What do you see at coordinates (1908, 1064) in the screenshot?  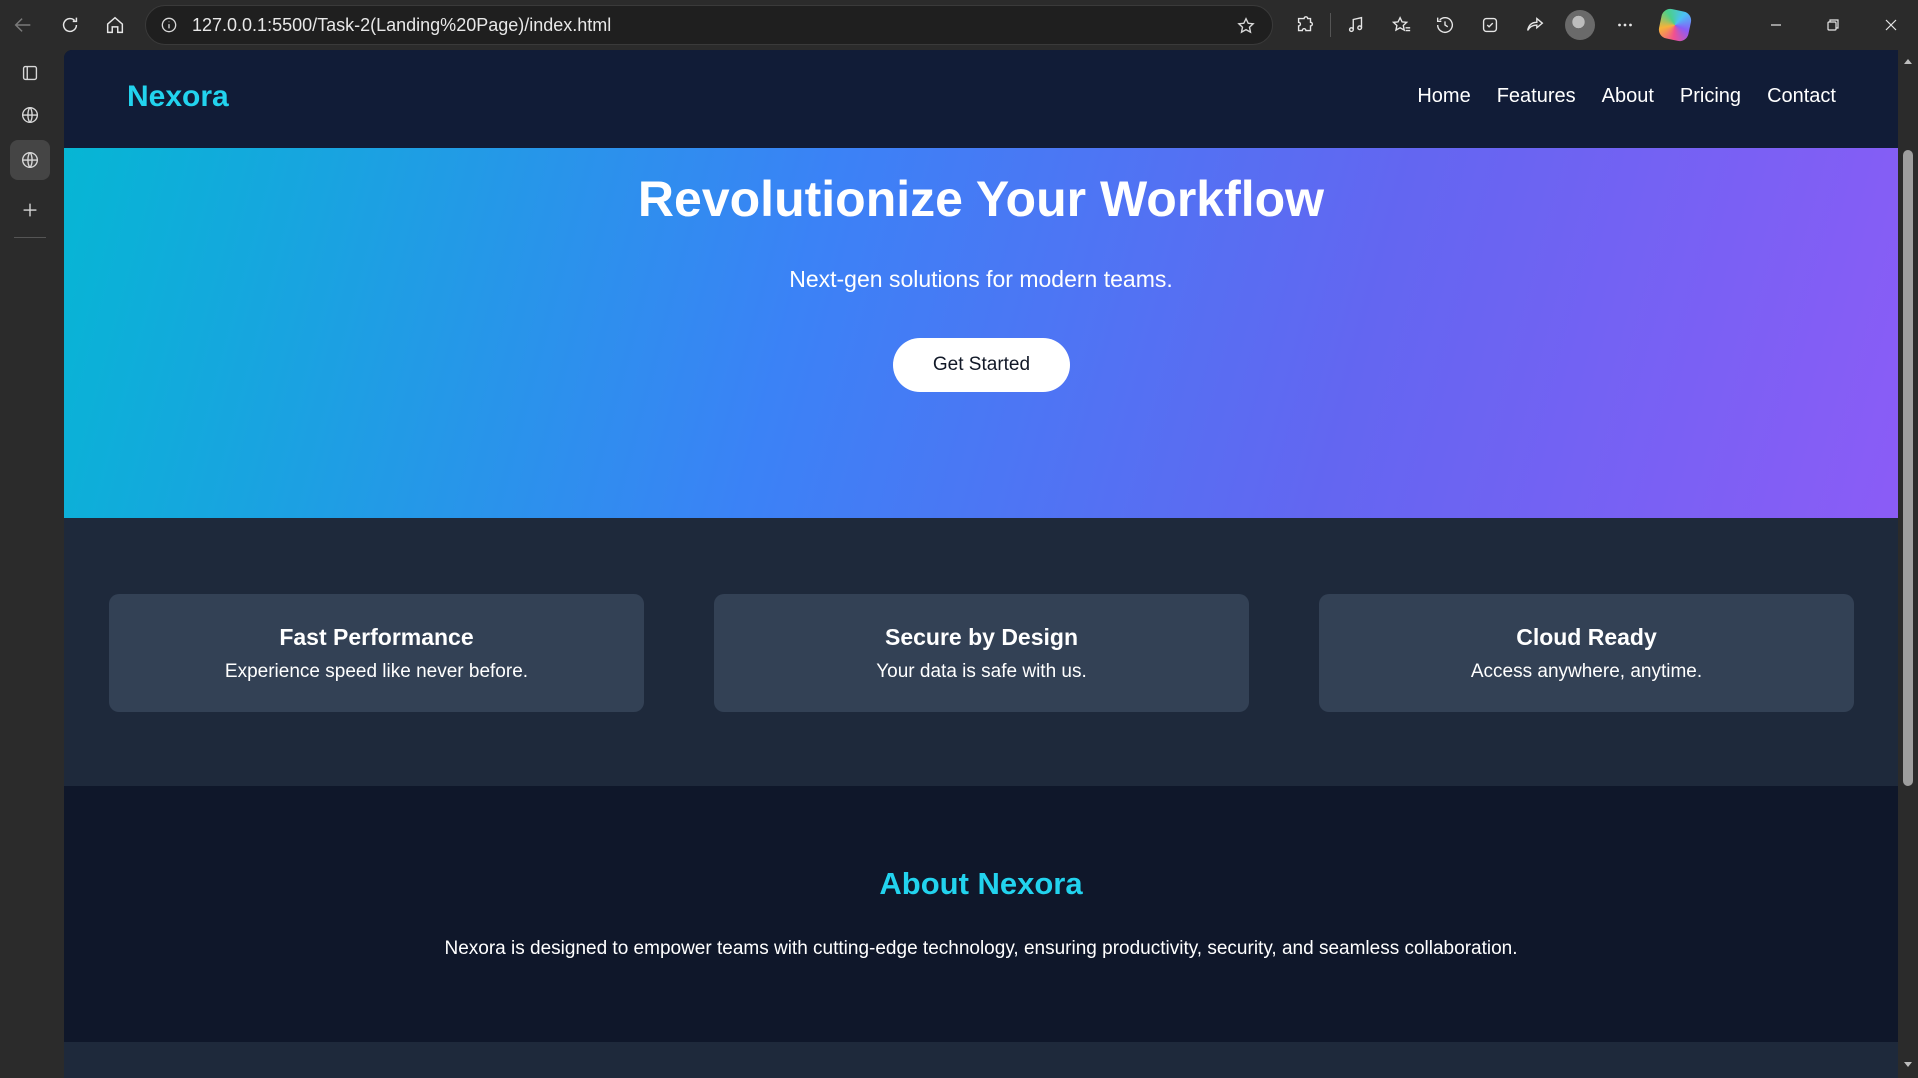 I see `scroll-down-icon` at bounding box center [1908, 1064].